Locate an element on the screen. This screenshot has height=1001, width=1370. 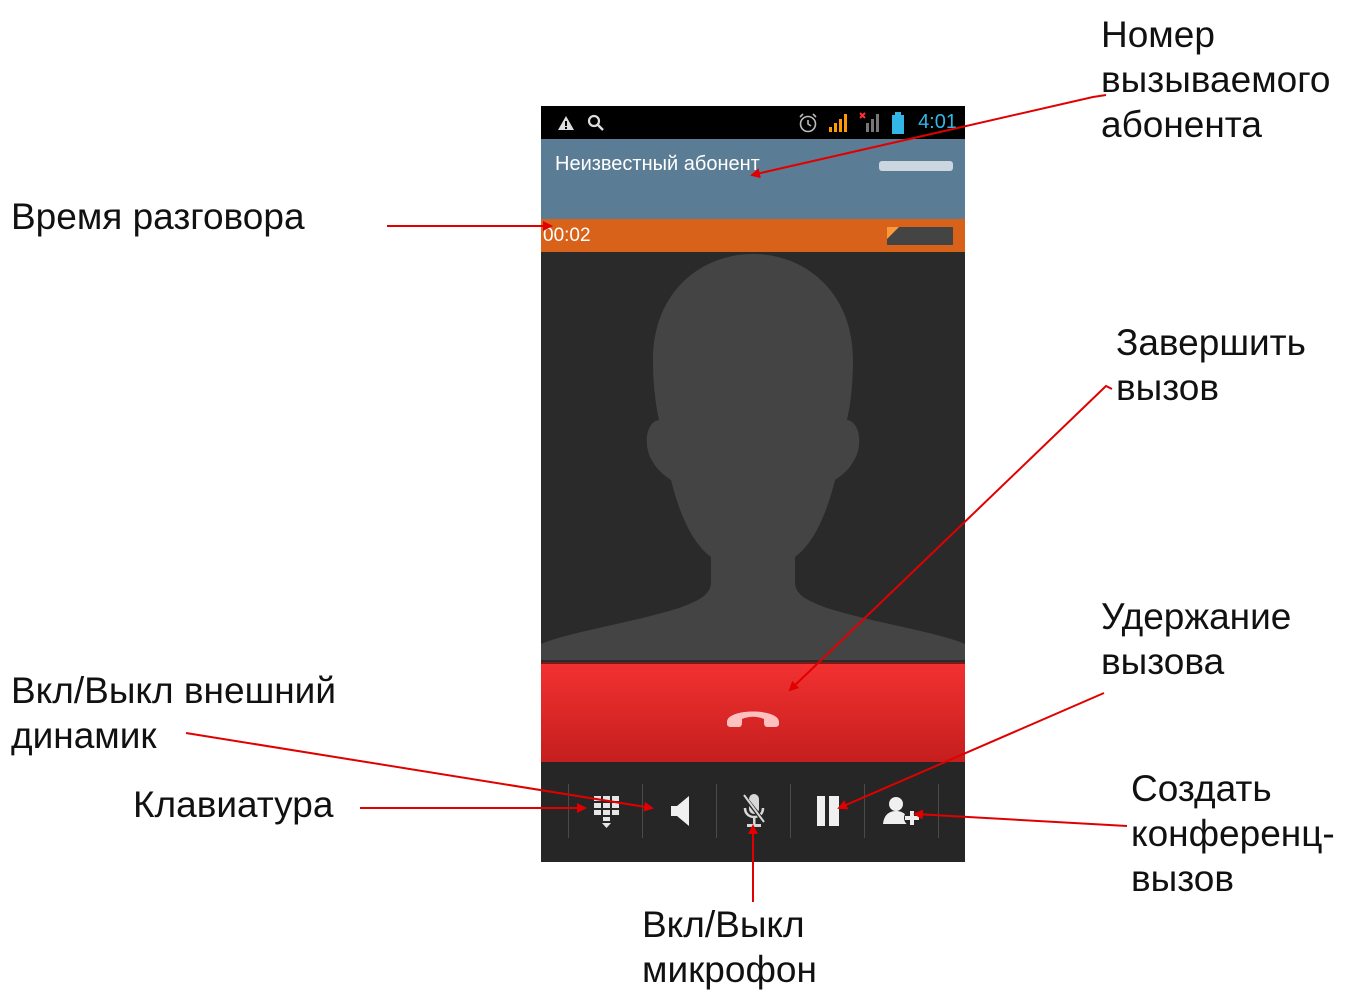
arrow-caller-number is located at coordinates (928, 136).